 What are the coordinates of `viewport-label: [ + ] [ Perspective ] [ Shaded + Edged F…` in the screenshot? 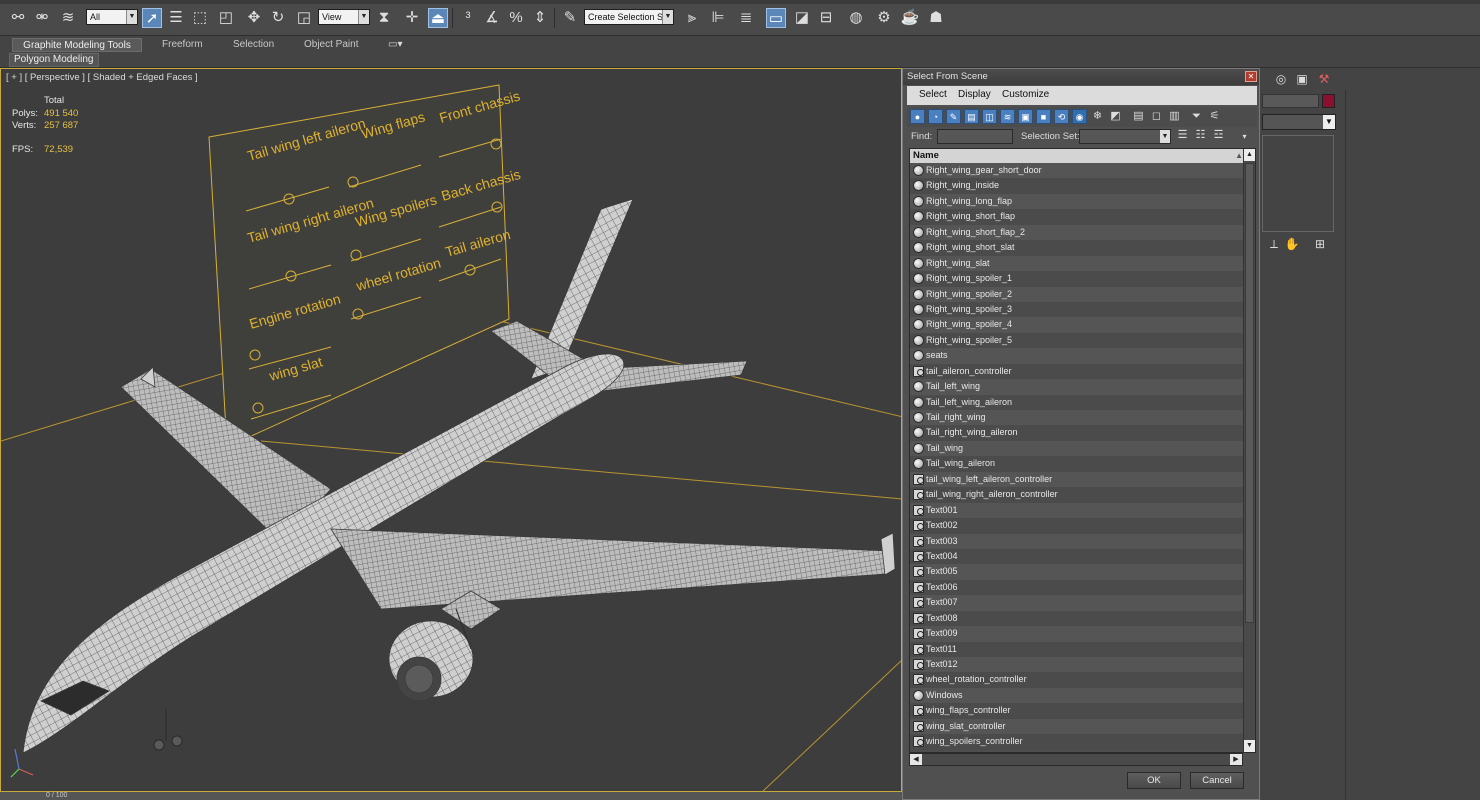 It's located at (102, 77).